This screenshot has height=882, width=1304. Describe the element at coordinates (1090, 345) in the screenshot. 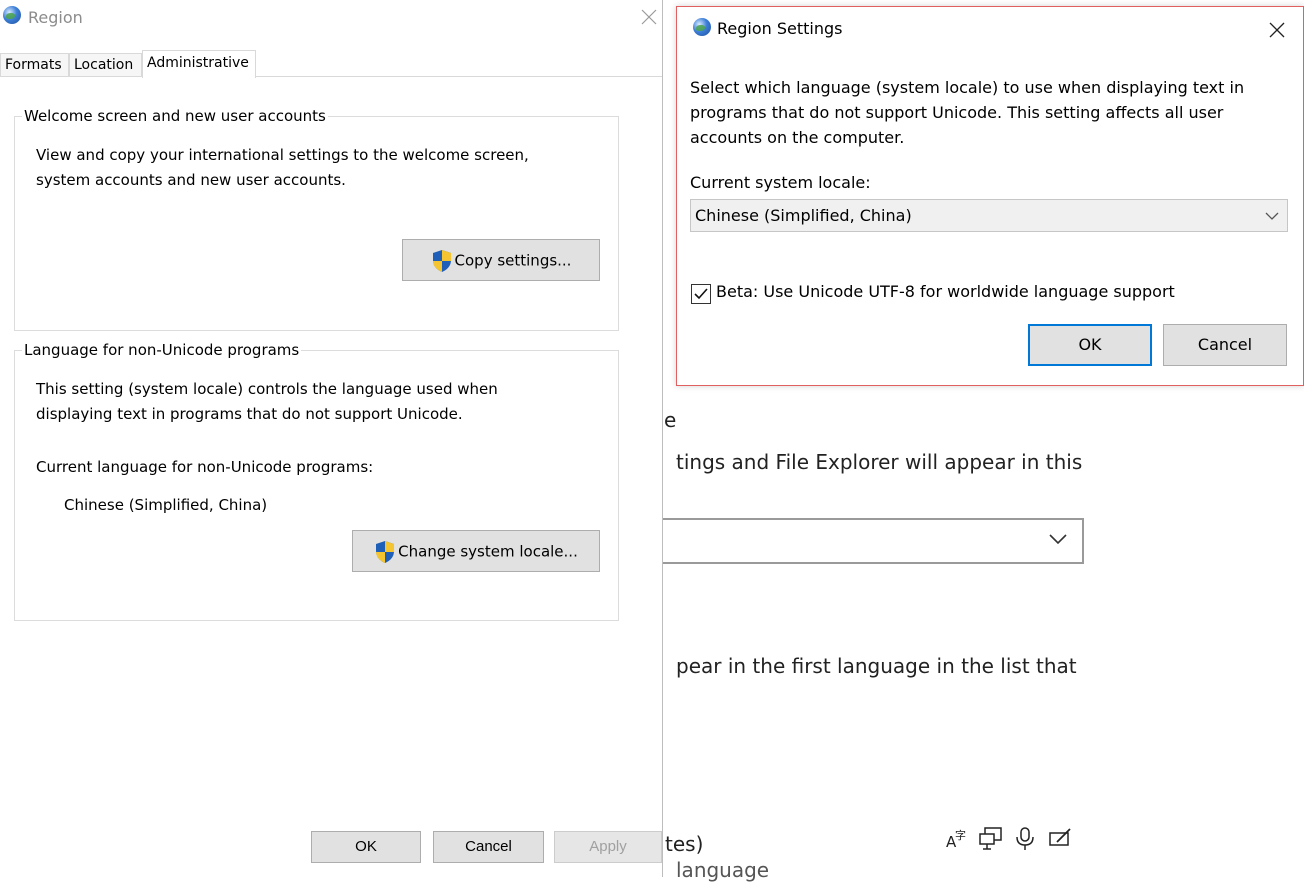

I see `region-settings-ok-button: OK` at that location.